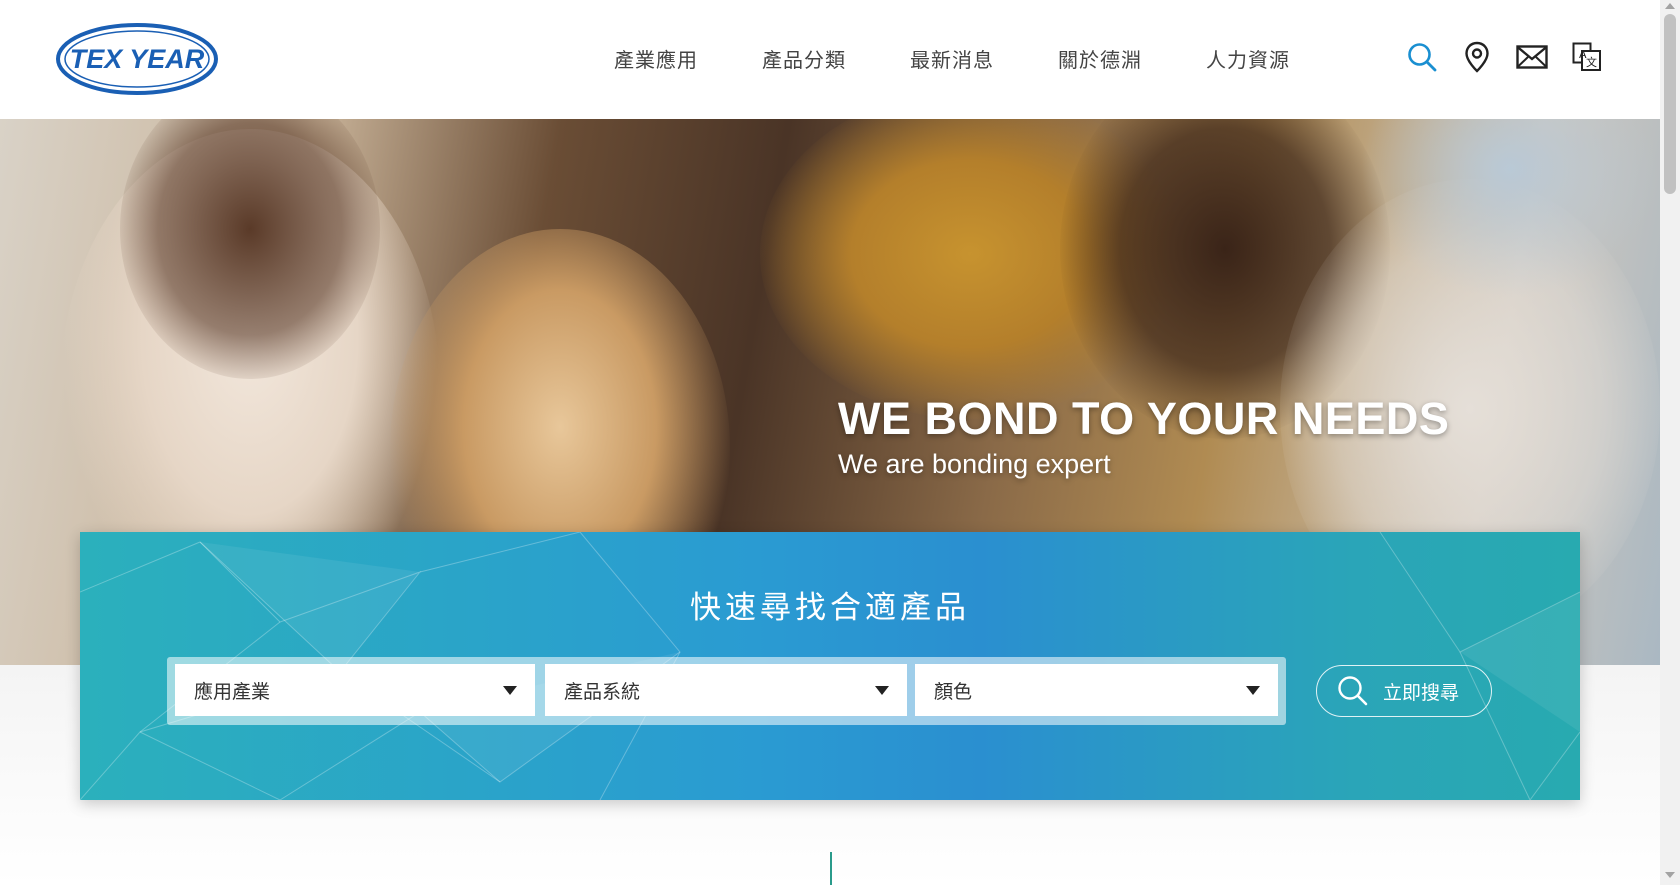 This screenshot has height=885, width=1680. What do you see at coordinates (602, 691) in the screenshot?
I see `product-system-select-value: 產品系統` at bounding box center [602, 691].